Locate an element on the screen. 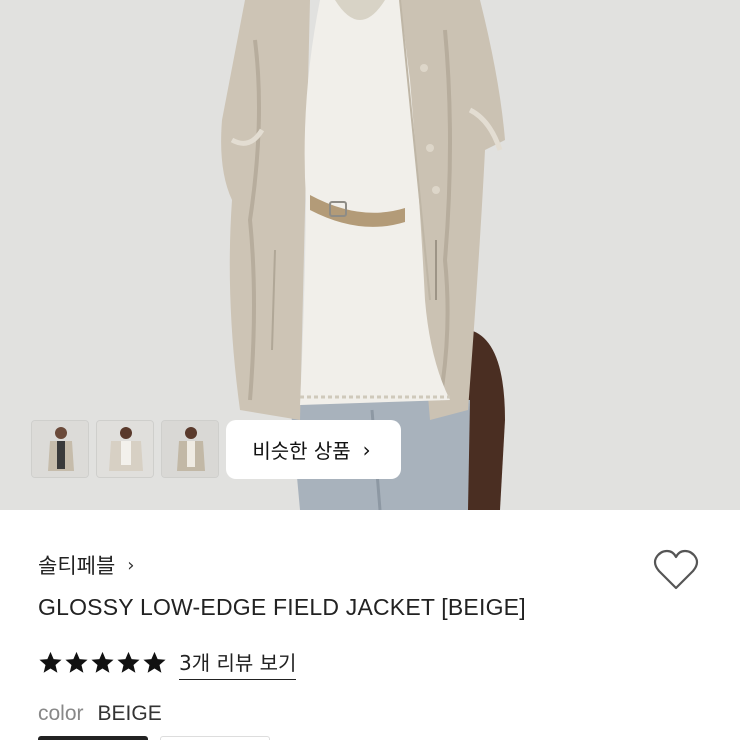  color-label: color is located at coordinates (61, 713).